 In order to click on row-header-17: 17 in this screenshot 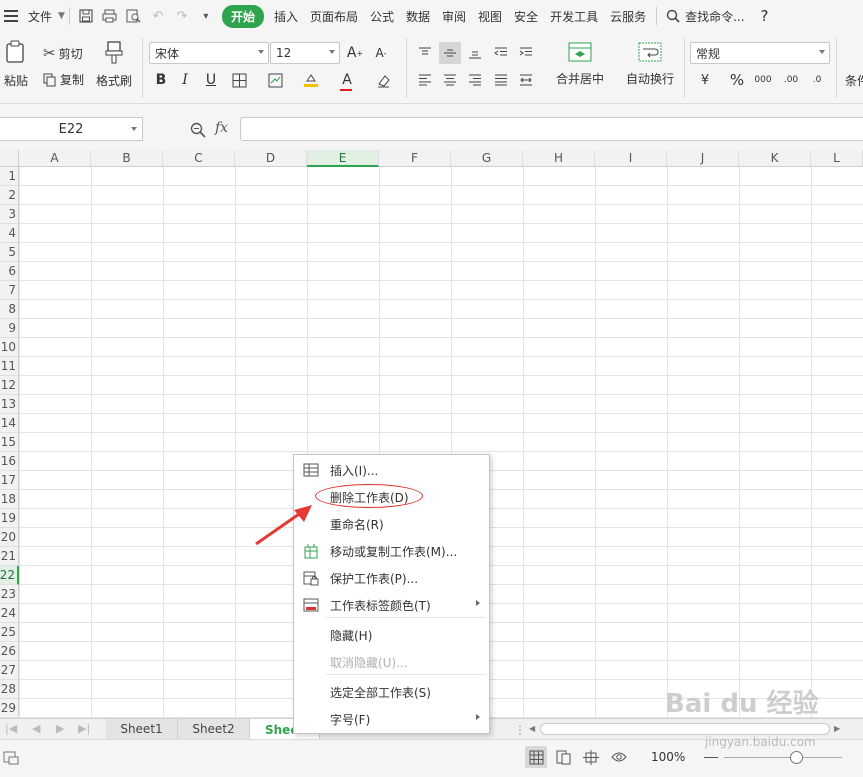, I will do `click(9, 480)`.